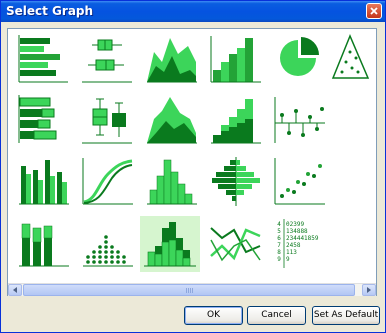 The width and height of the screenshot is (386, 333). I want to click on pie-thumbnail, so click(301, 60).